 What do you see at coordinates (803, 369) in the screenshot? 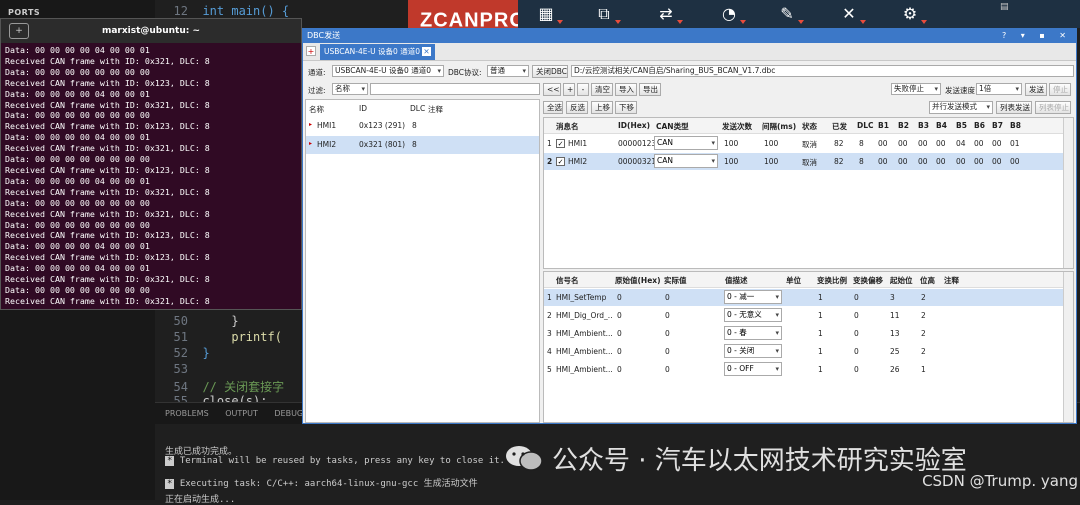
I see `table-row: 5 HMI_Ambient... 0 0 0 - OFF 1 0 26 1` at bounding box center [803, 369].